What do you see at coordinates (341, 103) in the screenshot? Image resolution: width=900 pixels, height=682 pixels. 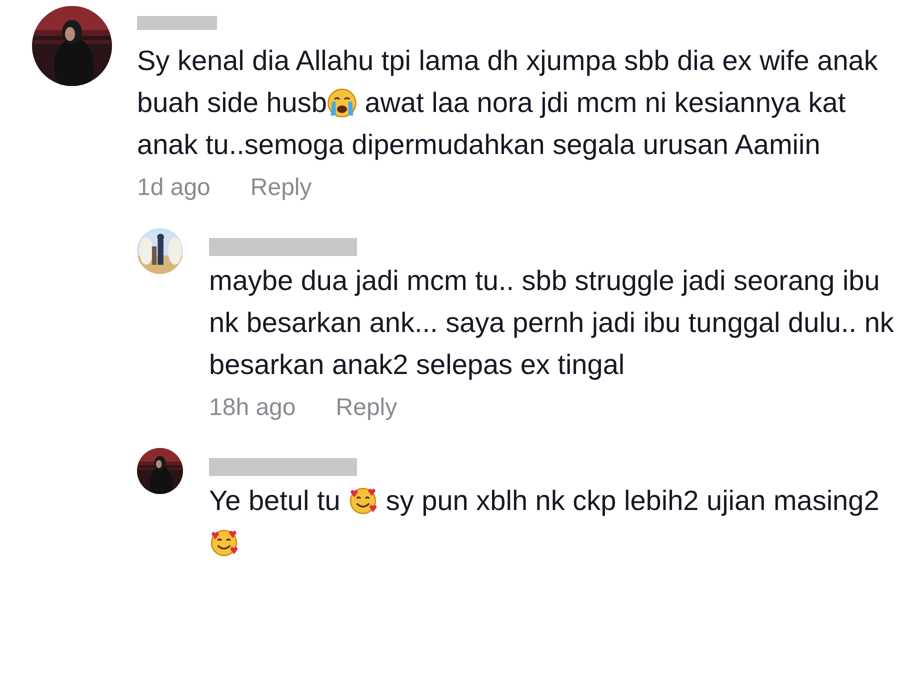 I see `crying-face-icon` at bounding box center [341, 103].